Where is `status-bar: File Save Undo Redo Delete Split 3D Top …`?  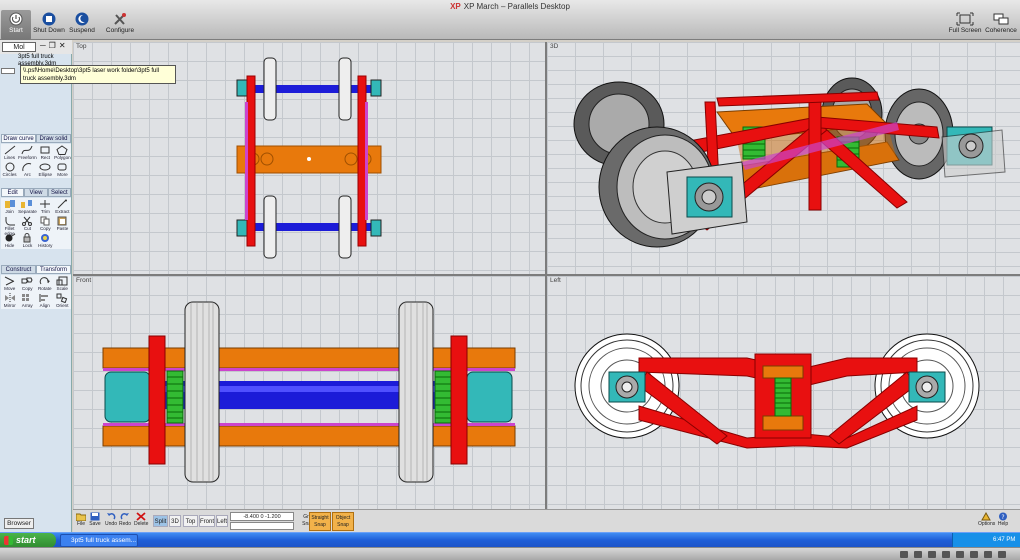
status-bar: File Save Undo Redo Delete Split 3D Top … is located at coordinates (546, 520).